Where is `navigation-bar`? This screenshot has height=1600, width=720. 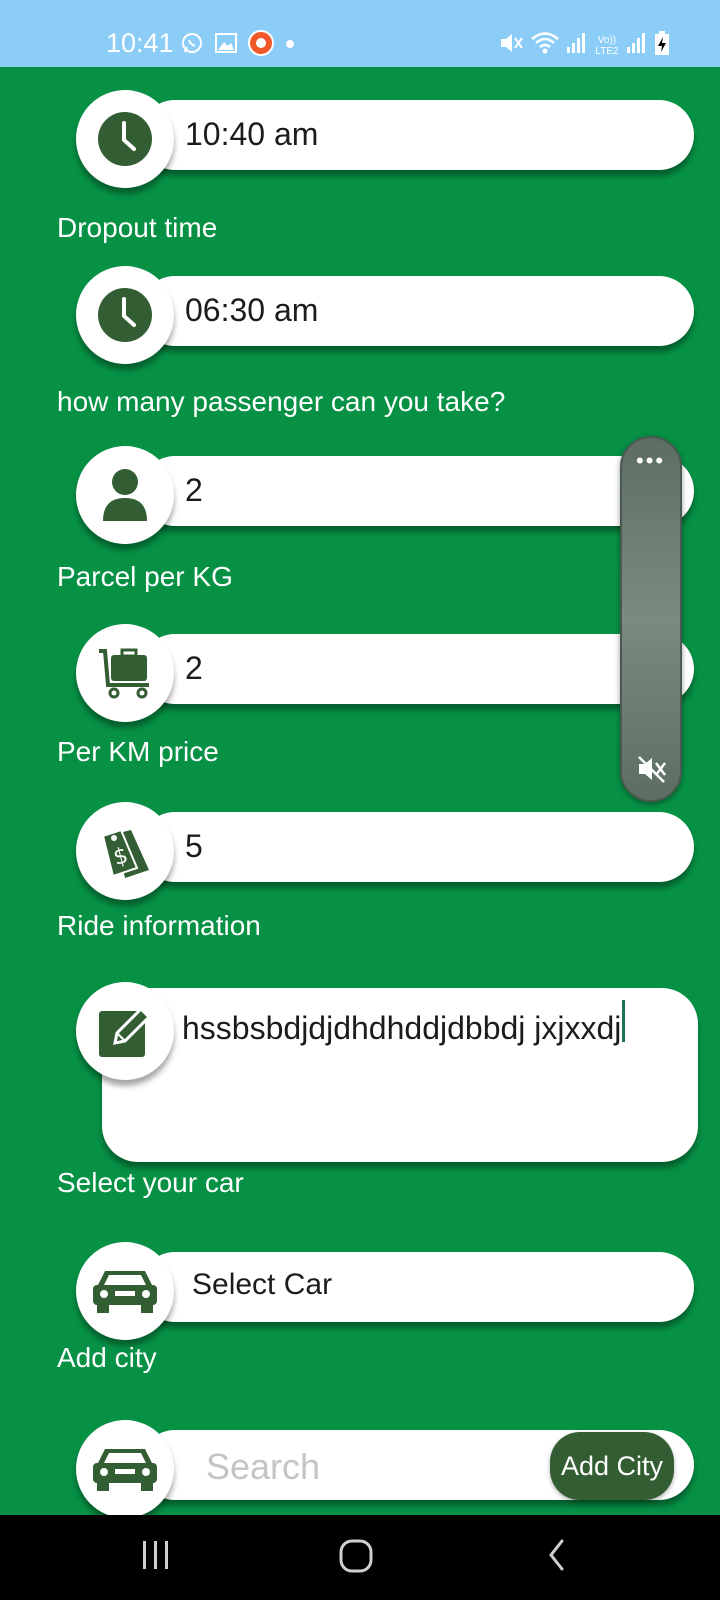 navigation-bar is located at coordinates (360, 1557).